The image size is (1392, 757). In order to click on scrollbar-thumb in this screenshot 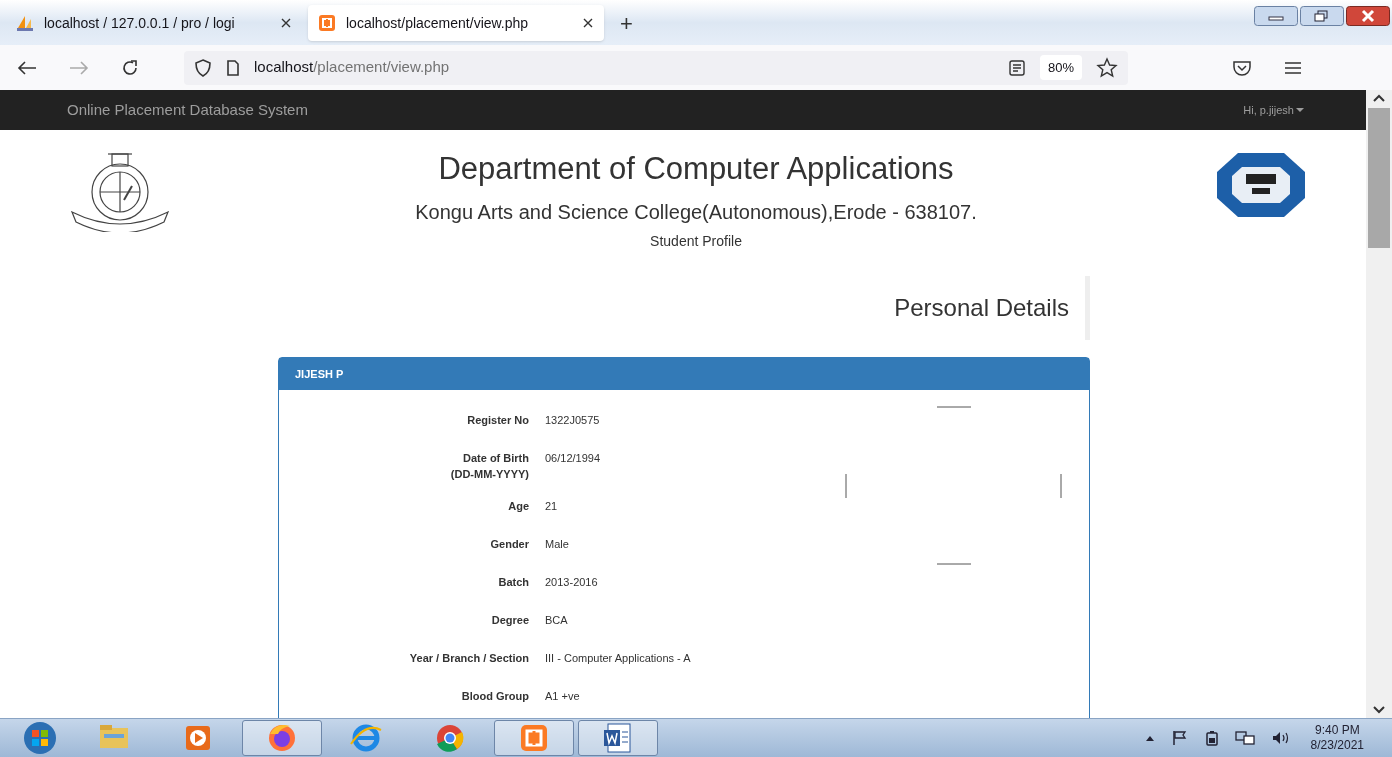, I will do `click(1379, 178)`.